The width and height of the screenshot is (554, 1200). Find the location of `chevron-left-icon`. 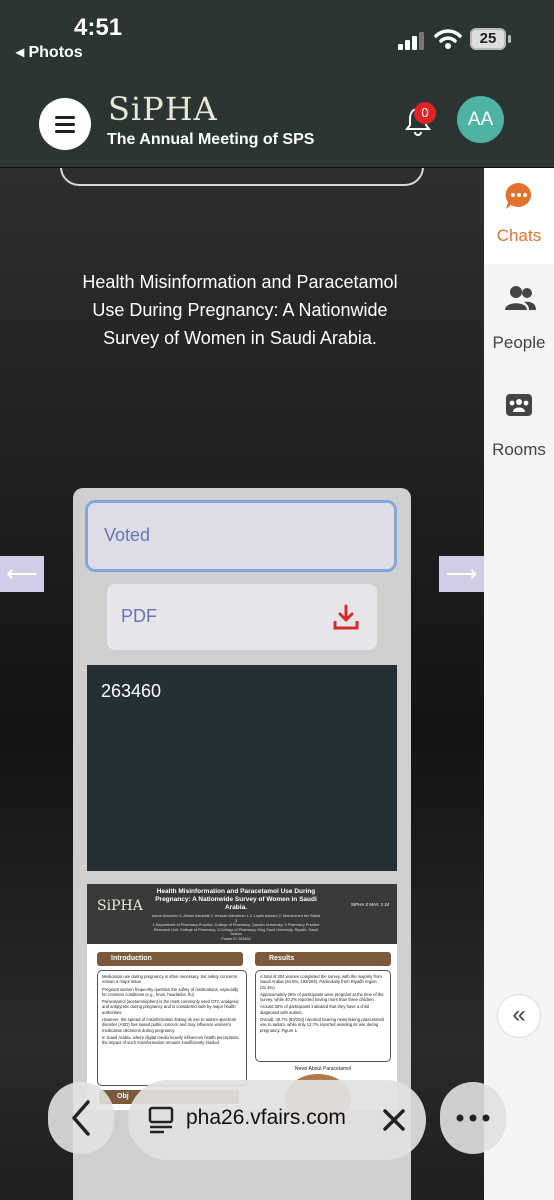

chevron-left-icon is located at coordinates (81, 1118).